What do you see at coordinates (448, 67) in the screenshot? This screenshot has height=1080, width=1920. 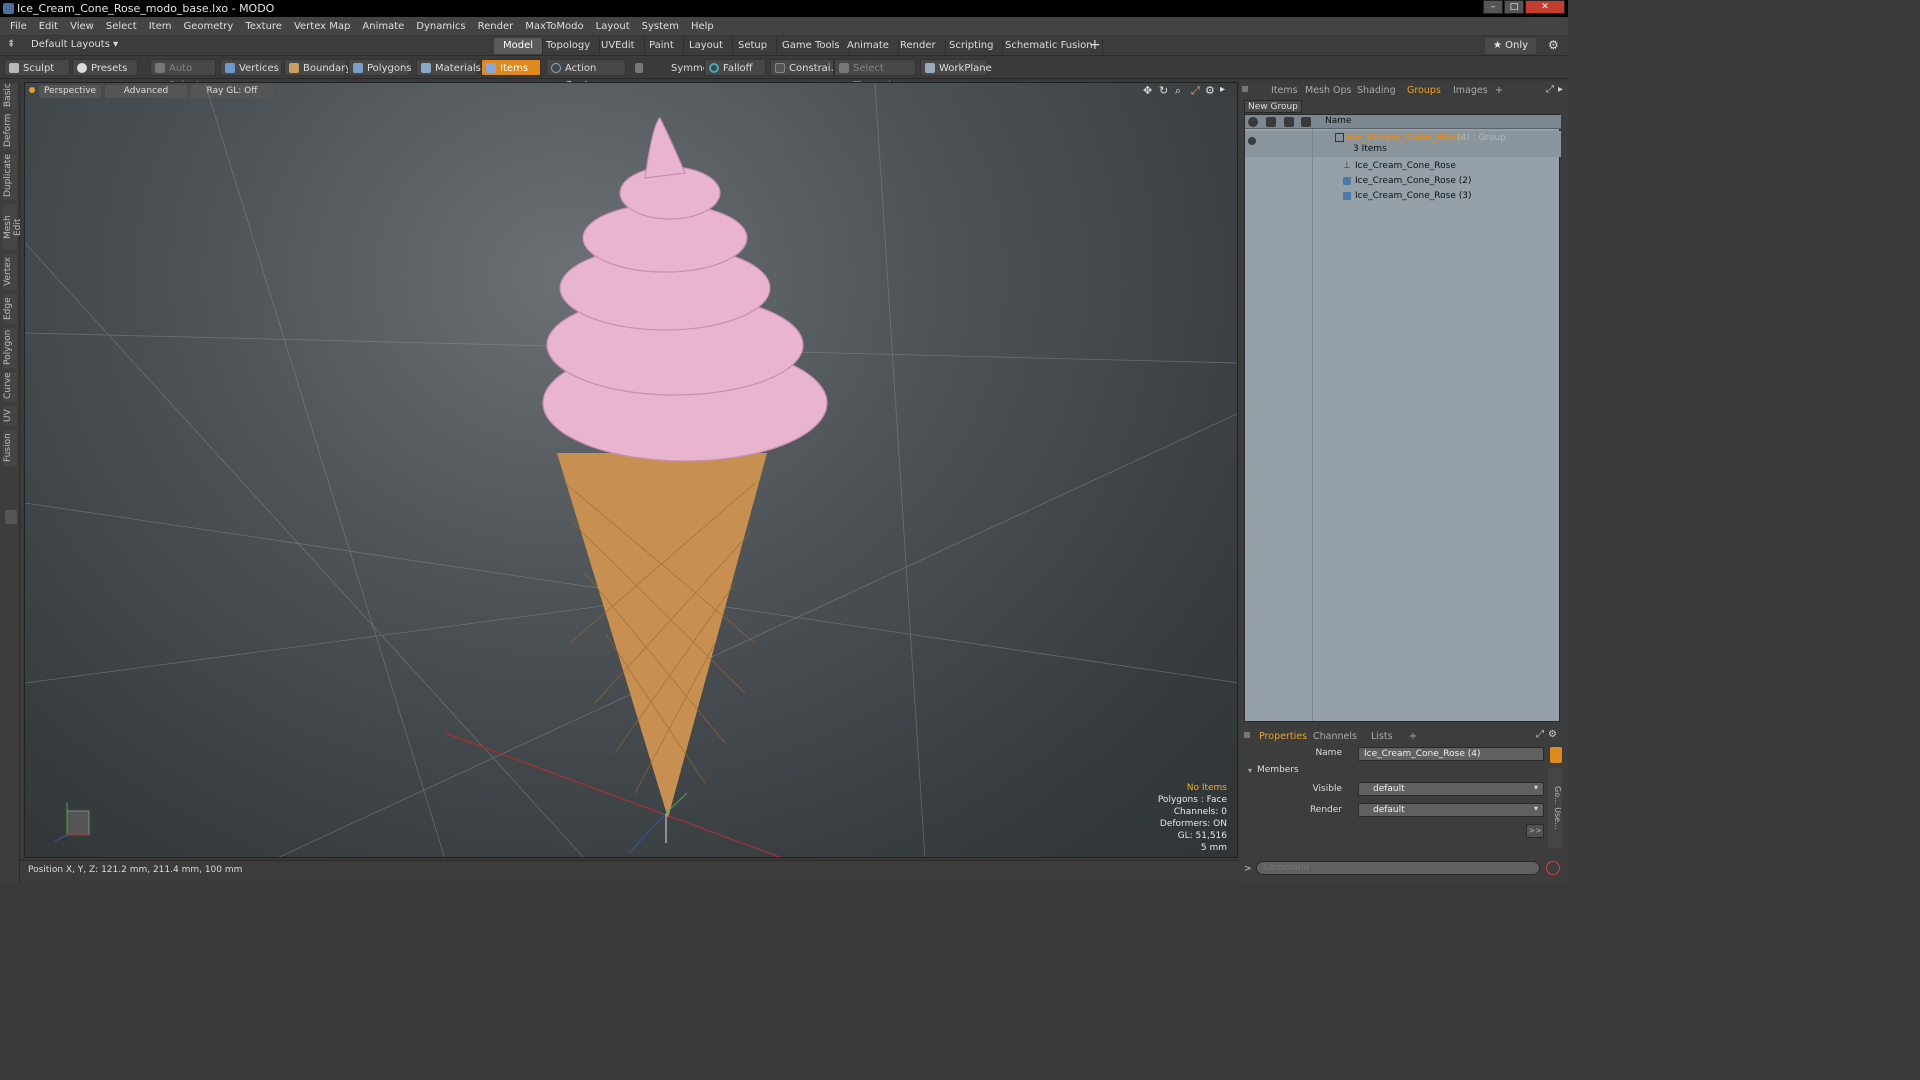 I see `materials-button: Materials` at bounding box center [448, 67].